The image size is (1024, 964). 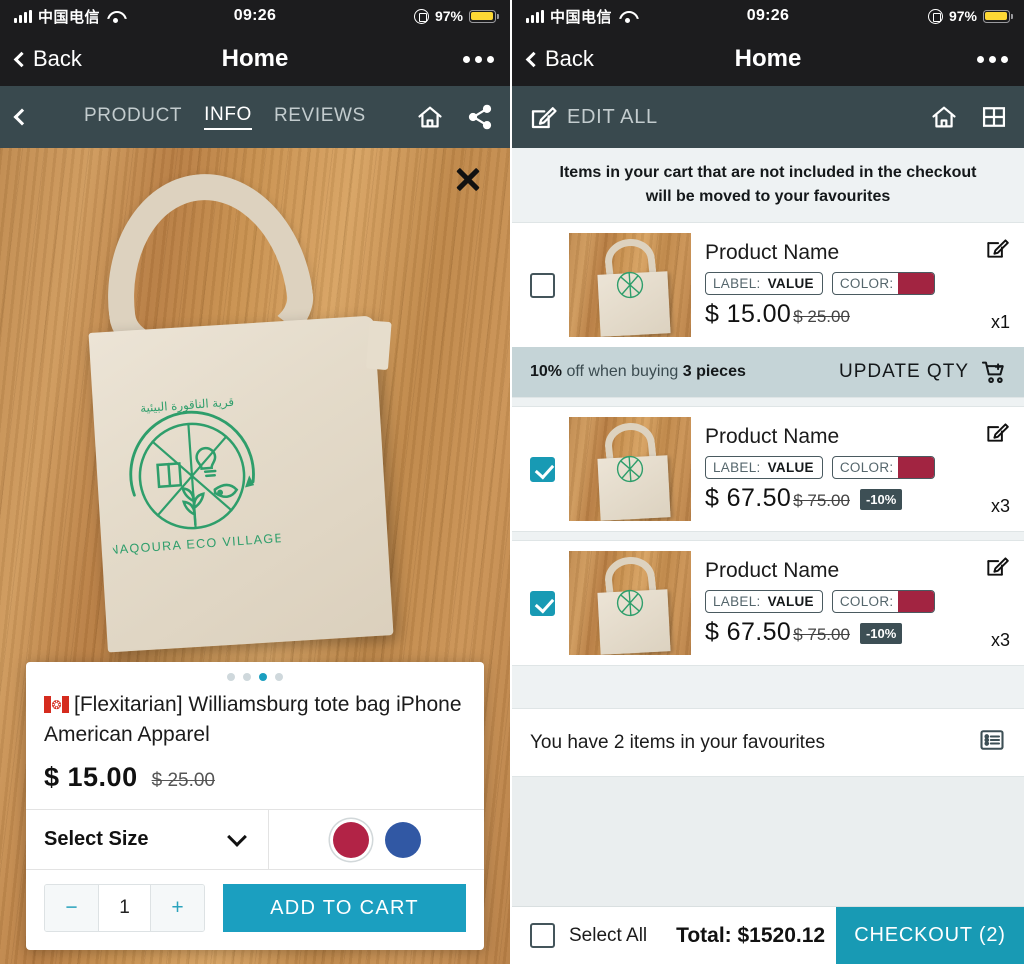 I want to click on tabbar-icons, so click(x=455, y=117).